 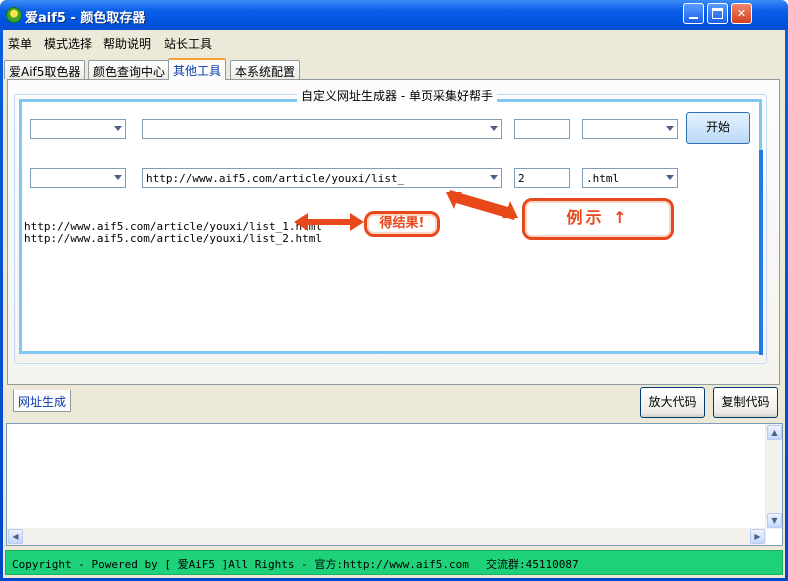 I want to click on scroll-left-icon: ◀, so click(x=15, y=536).